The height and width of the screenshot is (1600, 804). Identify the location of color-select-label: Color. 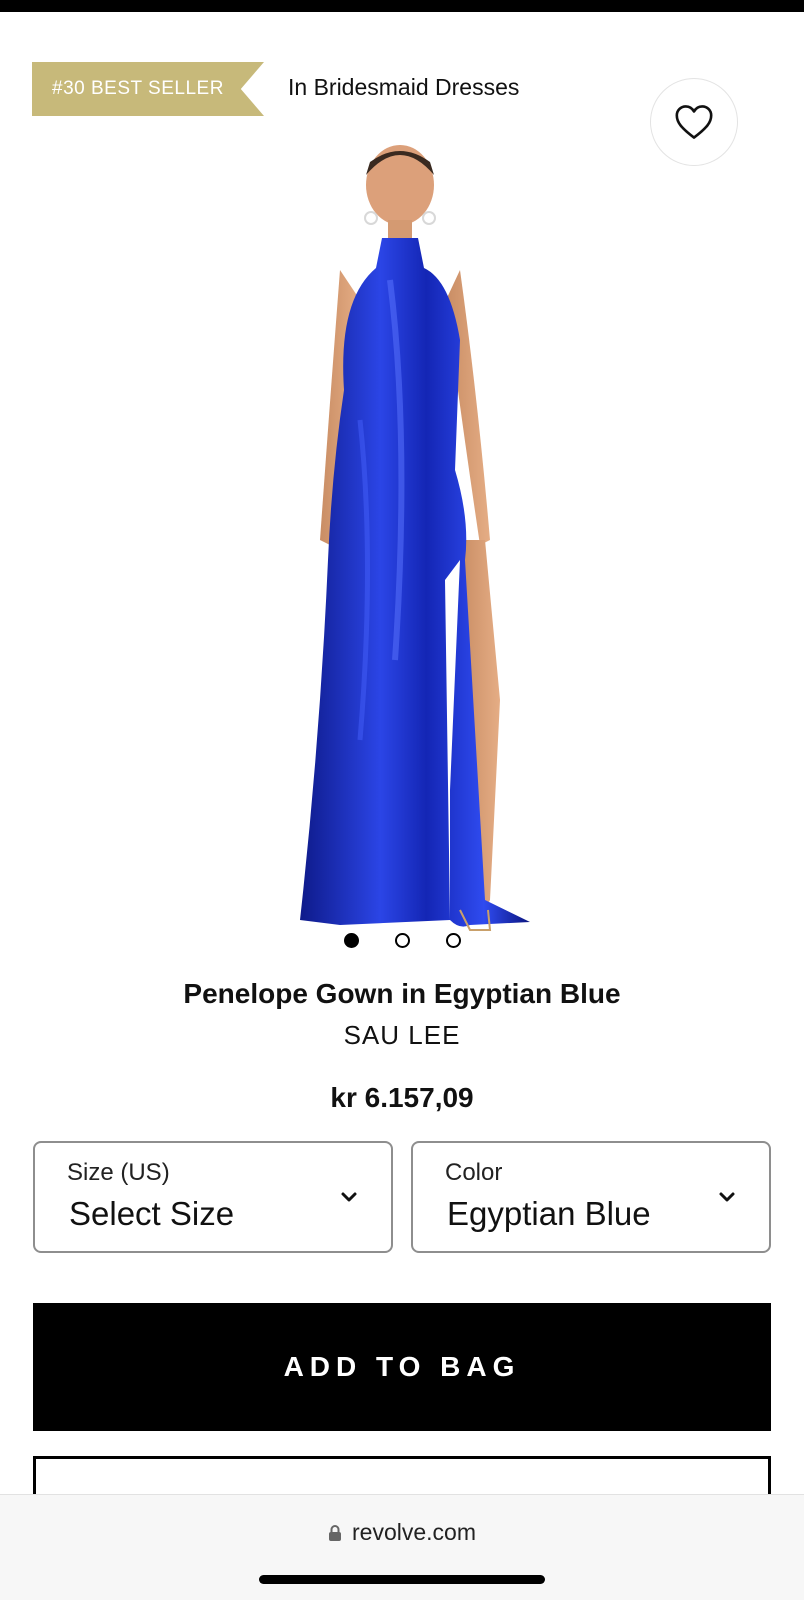
(474, 1172).